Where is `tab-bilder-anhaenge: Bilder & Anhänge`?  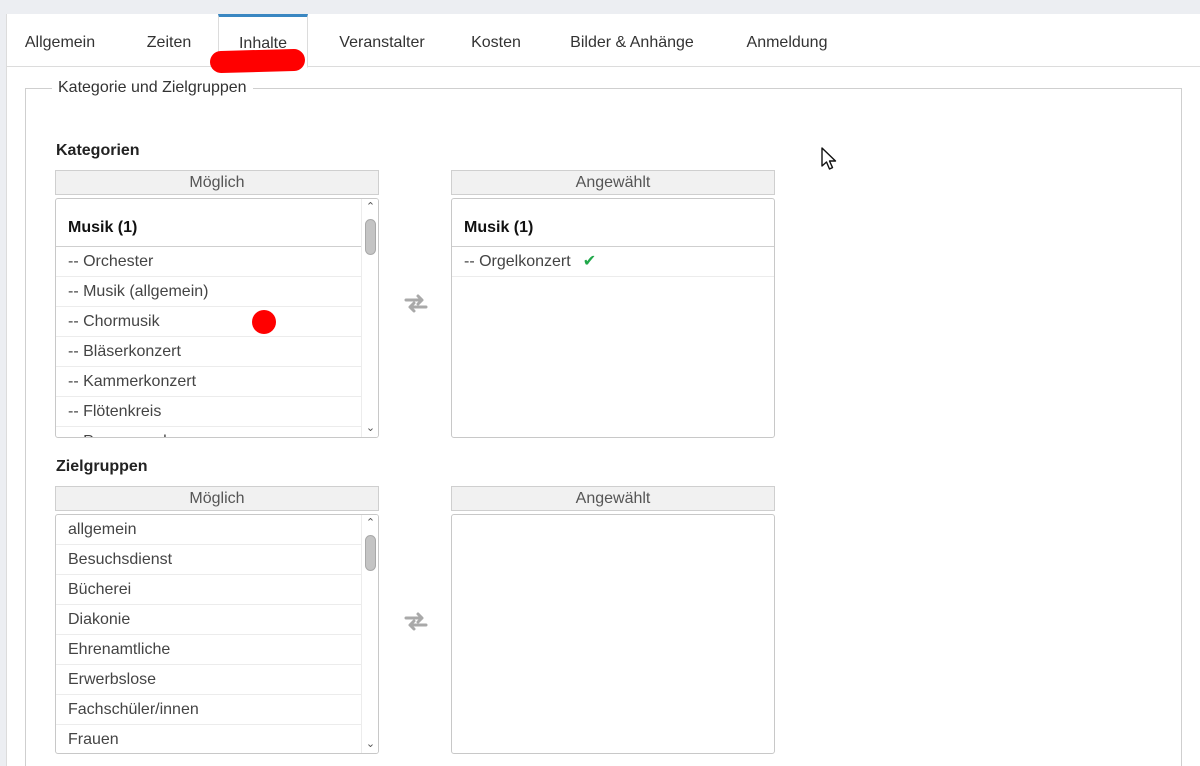
tab-bilder-anhaenge: Bilder & Anhänge is located at coordinates (632, 40).